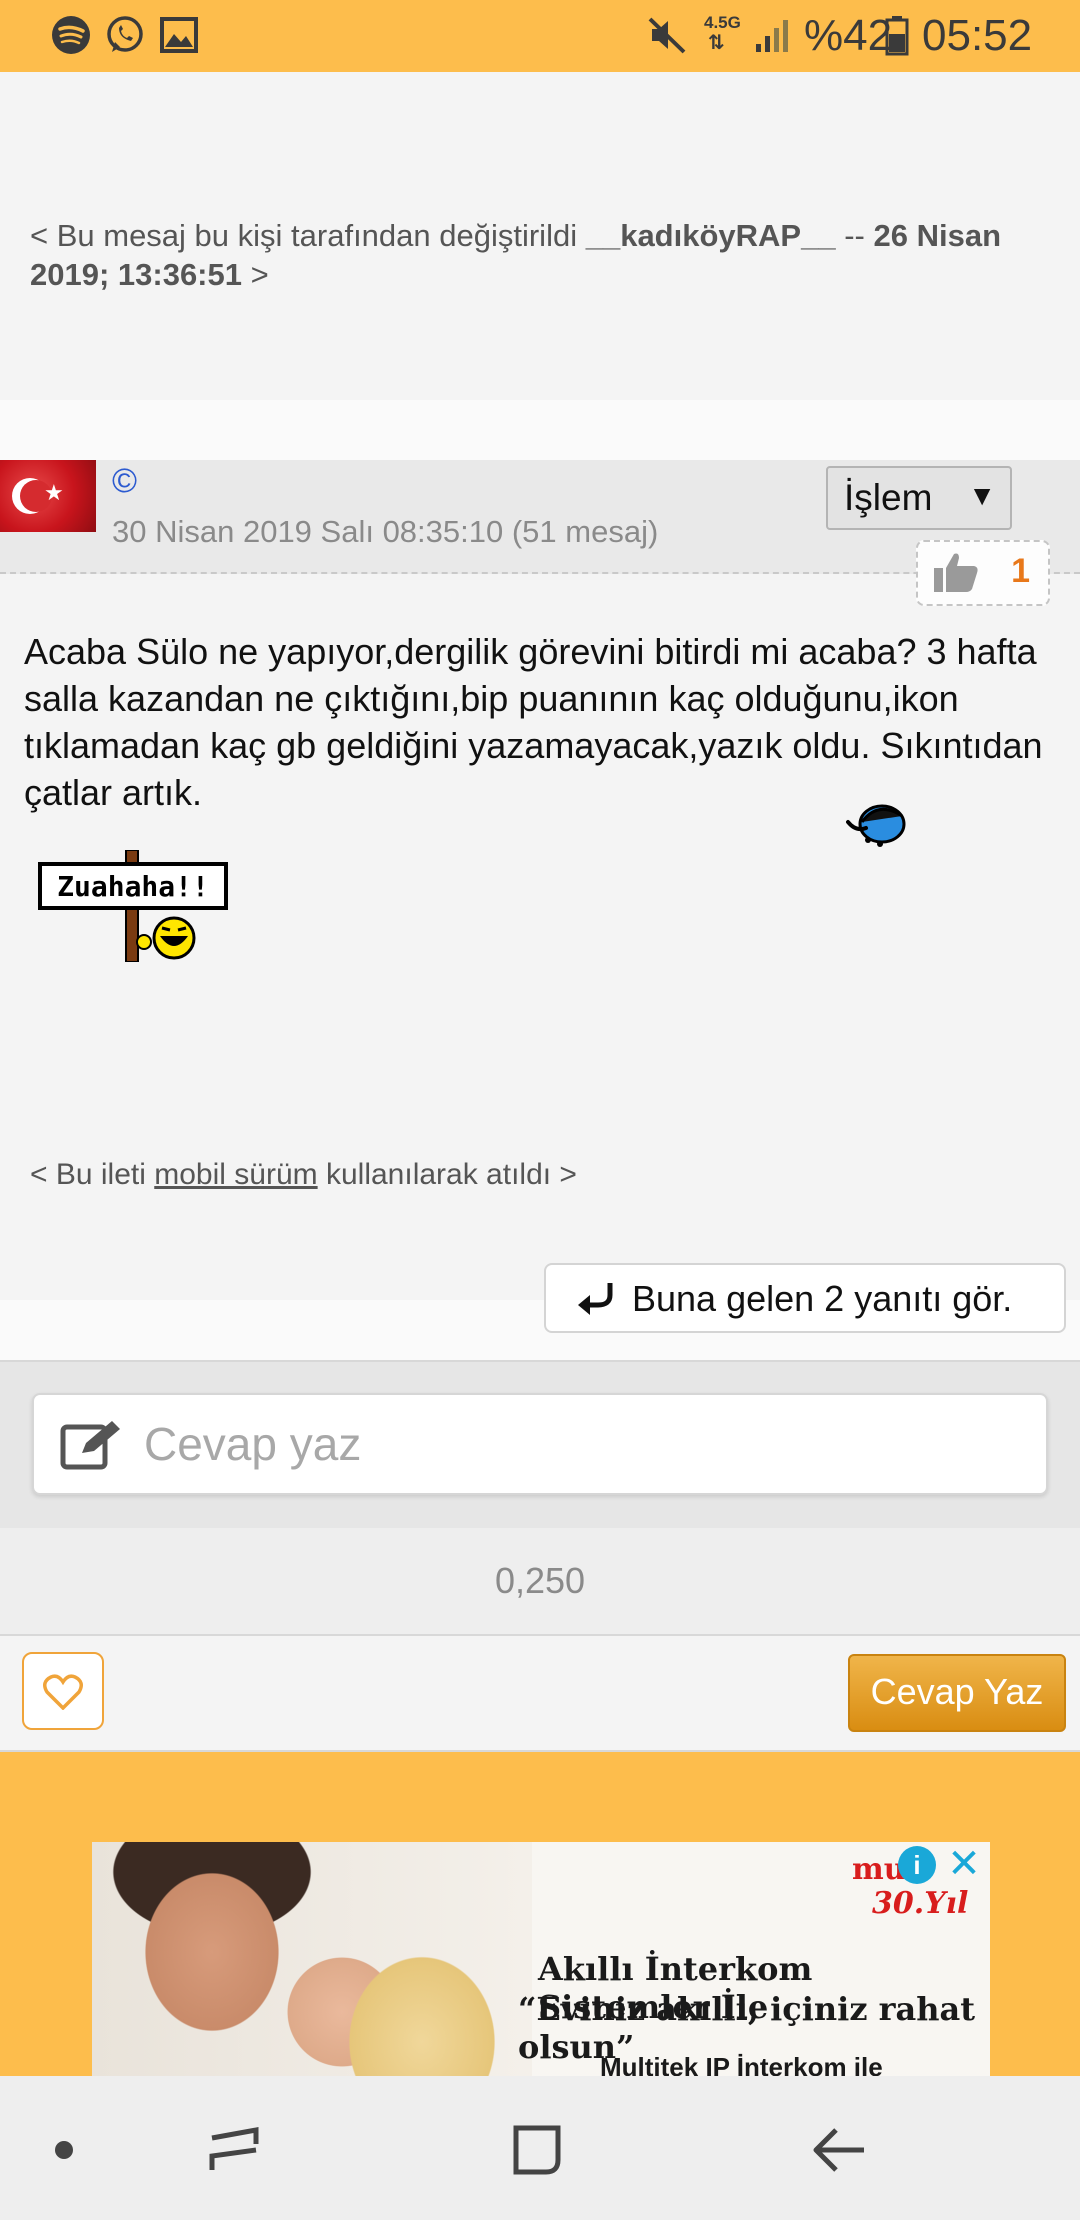 The height and width of the screenshot is (2220, 1080). What do you see at coordinates (253, 1444) in the screenshot?
I see `reply-input-placeholder: Cevap yaz` at bounding box center [253, 1444].